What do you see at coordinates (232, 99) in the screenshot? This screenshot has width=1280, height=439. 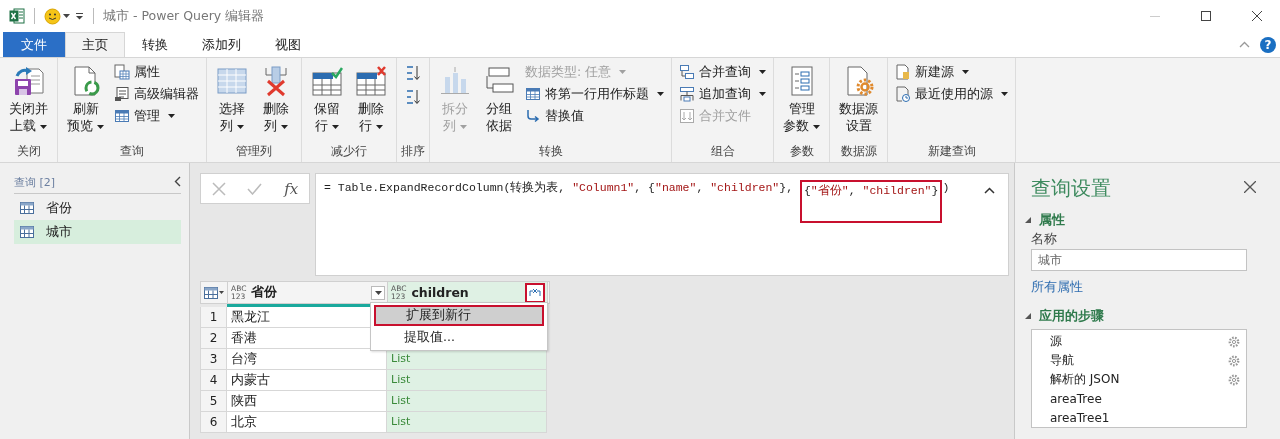 I see `ribbon-button: 选择 列` at bounding box center [232, 99].